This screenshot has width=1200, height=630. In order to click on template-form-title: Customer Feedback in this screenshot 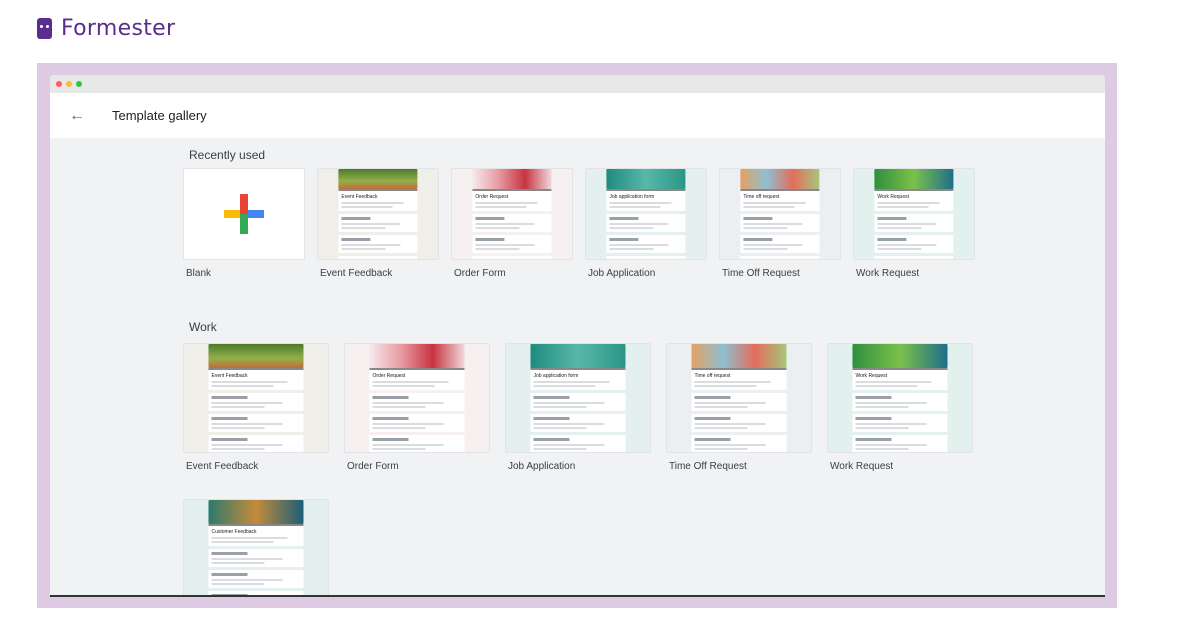, I will do `click(234, 532)`.